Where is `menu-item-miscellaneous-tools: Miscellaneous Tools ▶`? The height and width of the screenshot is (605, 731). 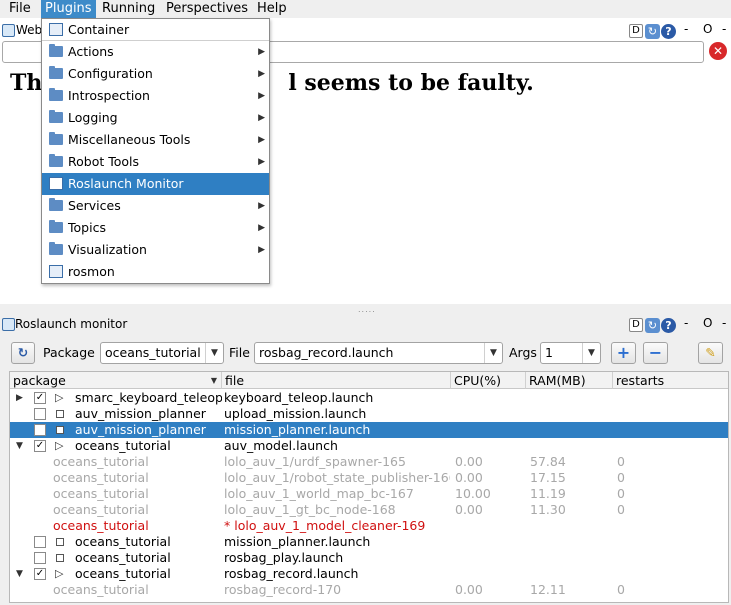
menu-item-miscellaneous-tools: Miscellaneous Tools ▶ is located at coordinates (155, 140).